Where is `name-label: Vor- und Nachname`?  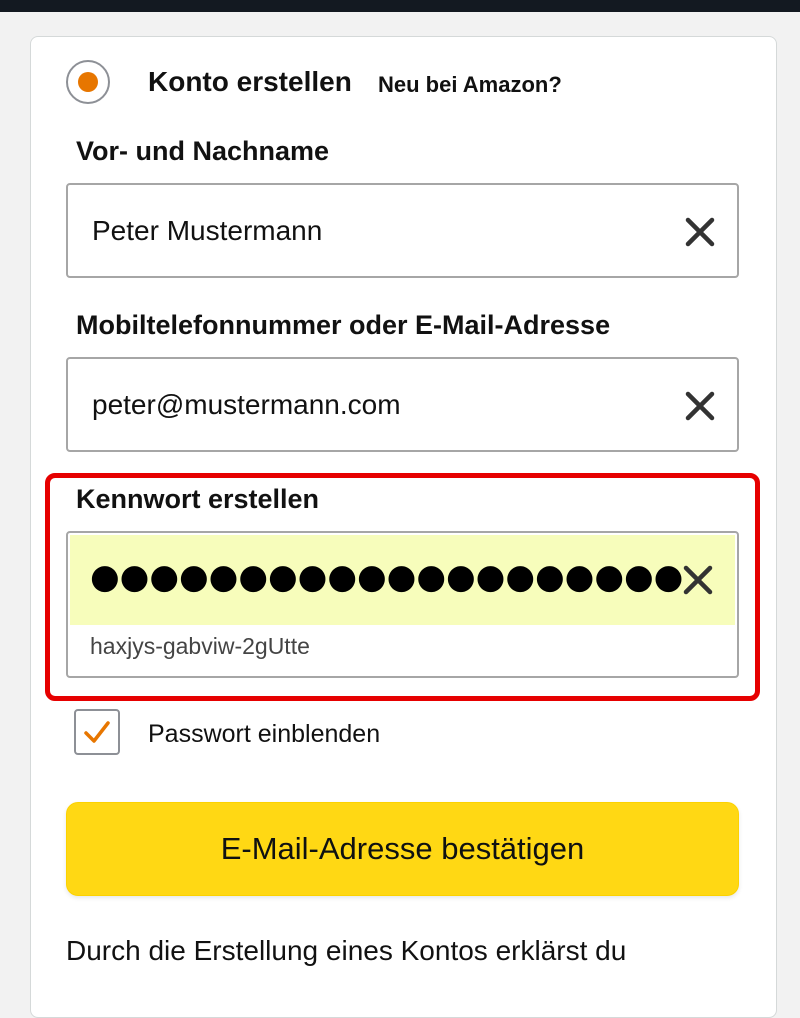 name-label: Vor- und Nachname is located at coordinates (203, 151).